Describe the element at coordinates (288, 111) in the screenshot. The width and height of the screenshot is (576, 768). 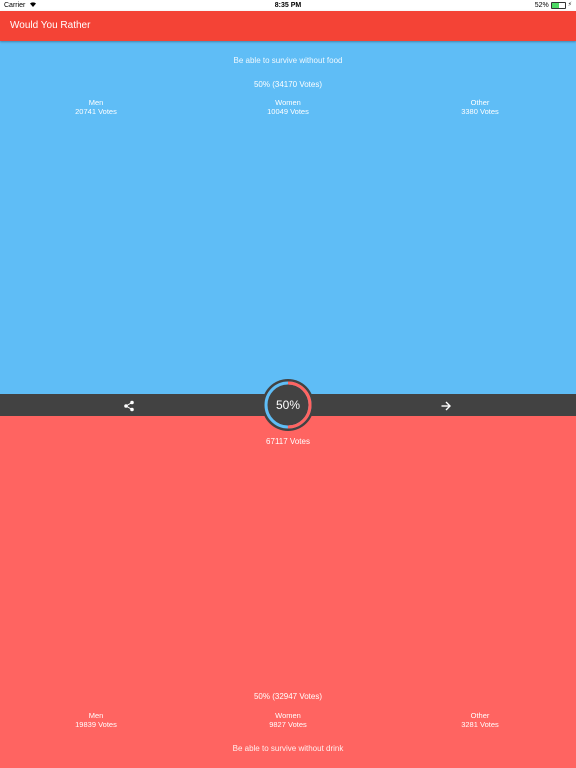
I see `women-votes: 10049 Votes` at that location.